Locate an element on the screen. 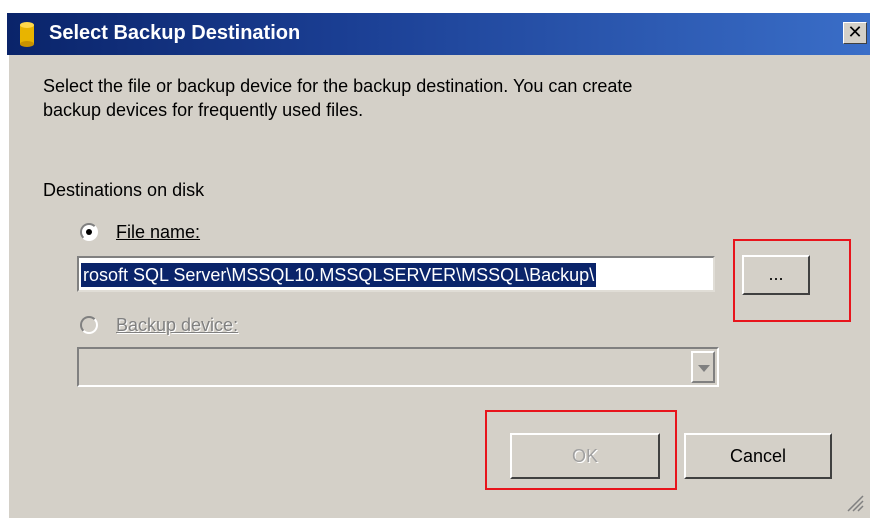 The height and width of the screenshot is (518, 870). file-name-label: File name: is located at coordinates (158, 232).